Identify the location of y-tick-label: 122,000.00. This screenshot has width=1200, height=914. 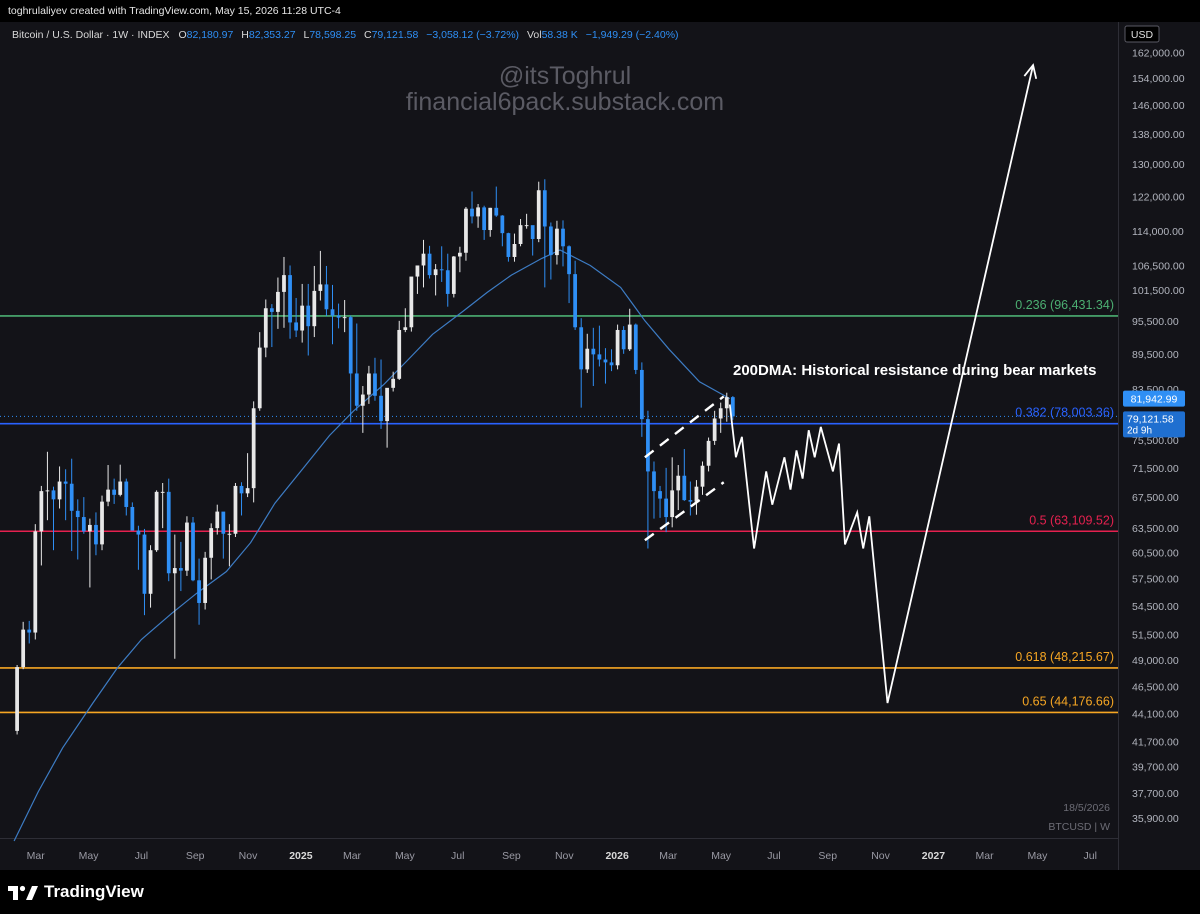
(1158, 197).